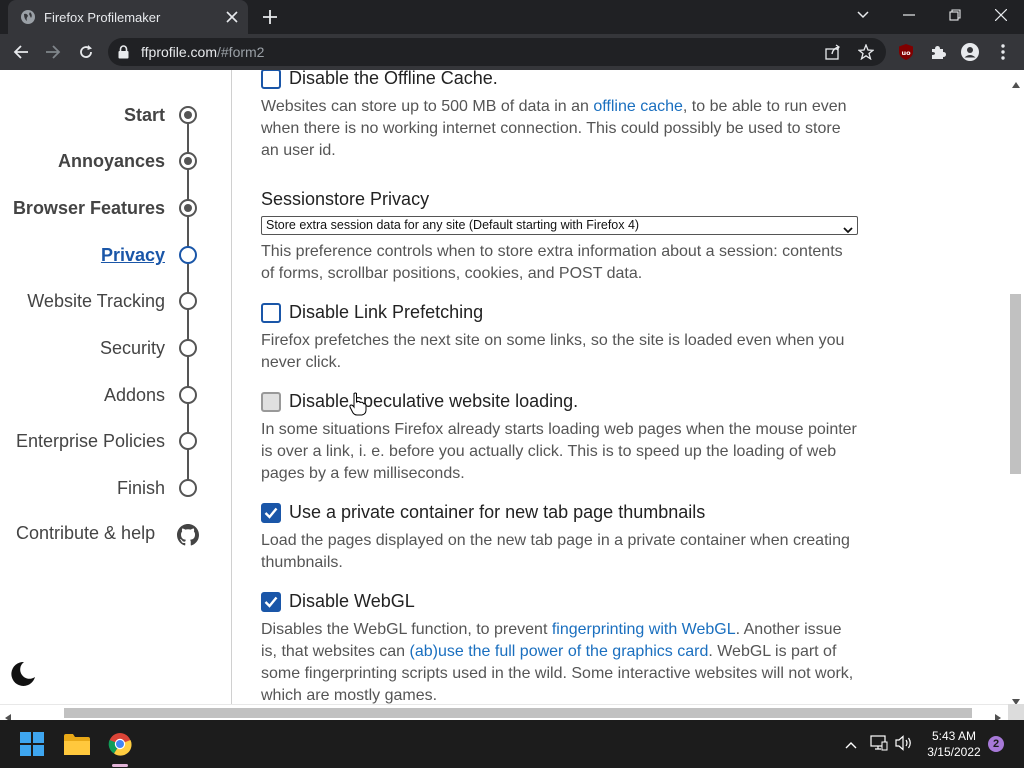  Describe the element at coordinates (134, 395) in the screenshot. I see `sidebar-item-label: Addons` at that location.